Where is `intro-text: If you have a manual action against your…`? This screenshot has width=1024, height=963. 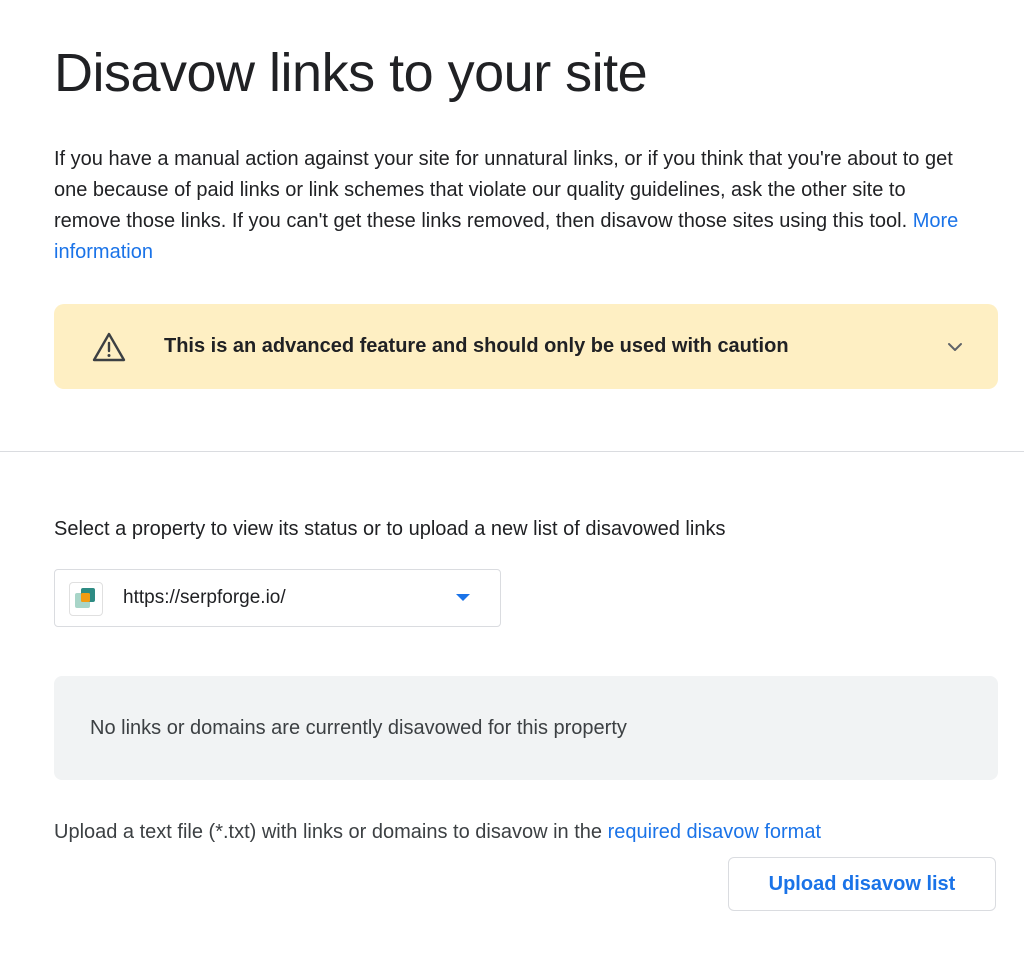
intro-text: If you have a manual action against your… is located at coordinates (503, 190).